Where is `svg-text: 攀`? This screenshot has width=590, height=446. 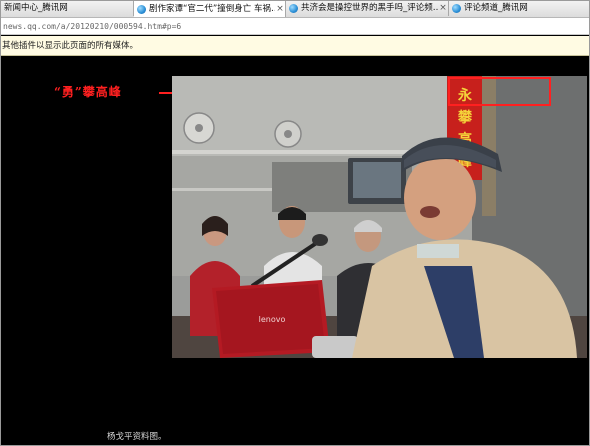 svg-text: 攀 is located at coordinates (465, 117).